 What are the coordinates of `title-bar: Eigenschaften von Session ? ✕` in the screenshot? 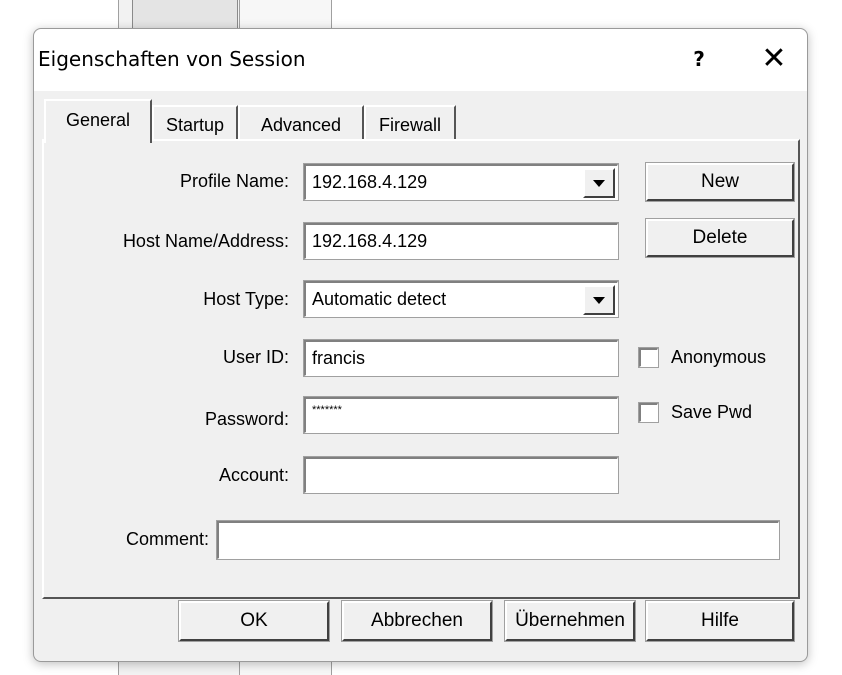 It's located at (420, 60).